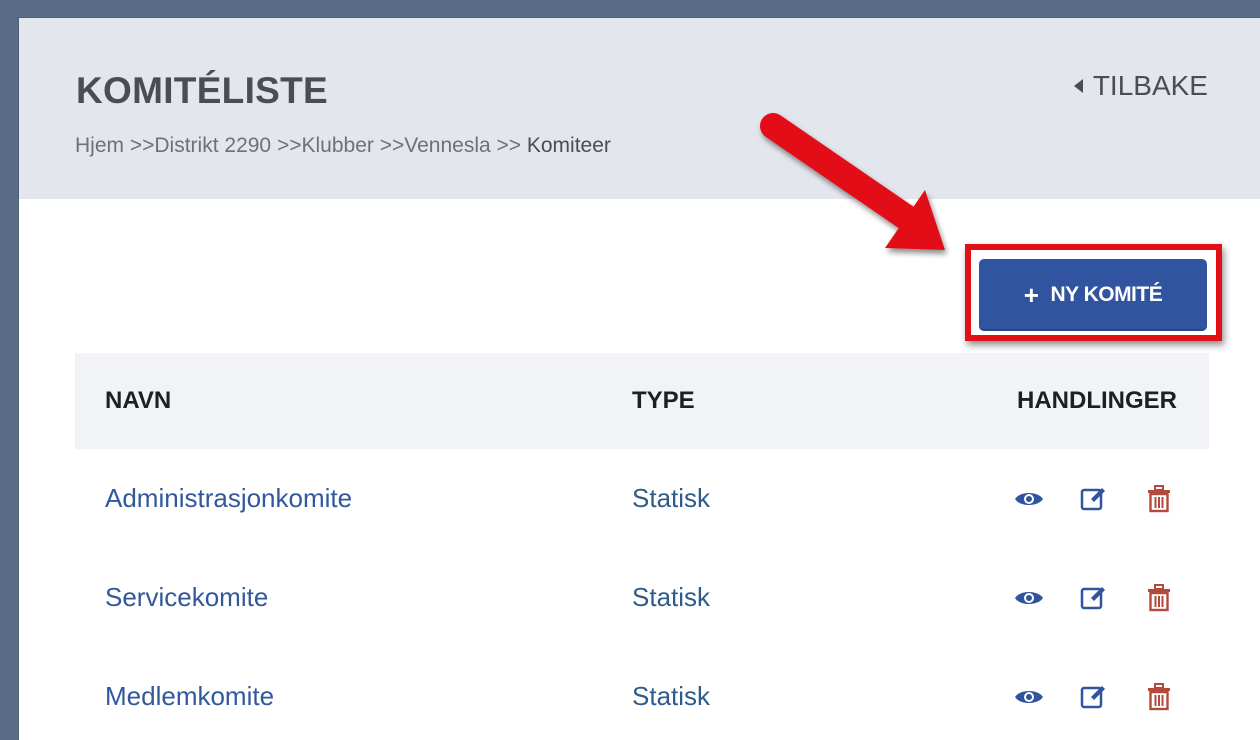  I want to click on back-link: TILBAKE, so click(1140, 86).